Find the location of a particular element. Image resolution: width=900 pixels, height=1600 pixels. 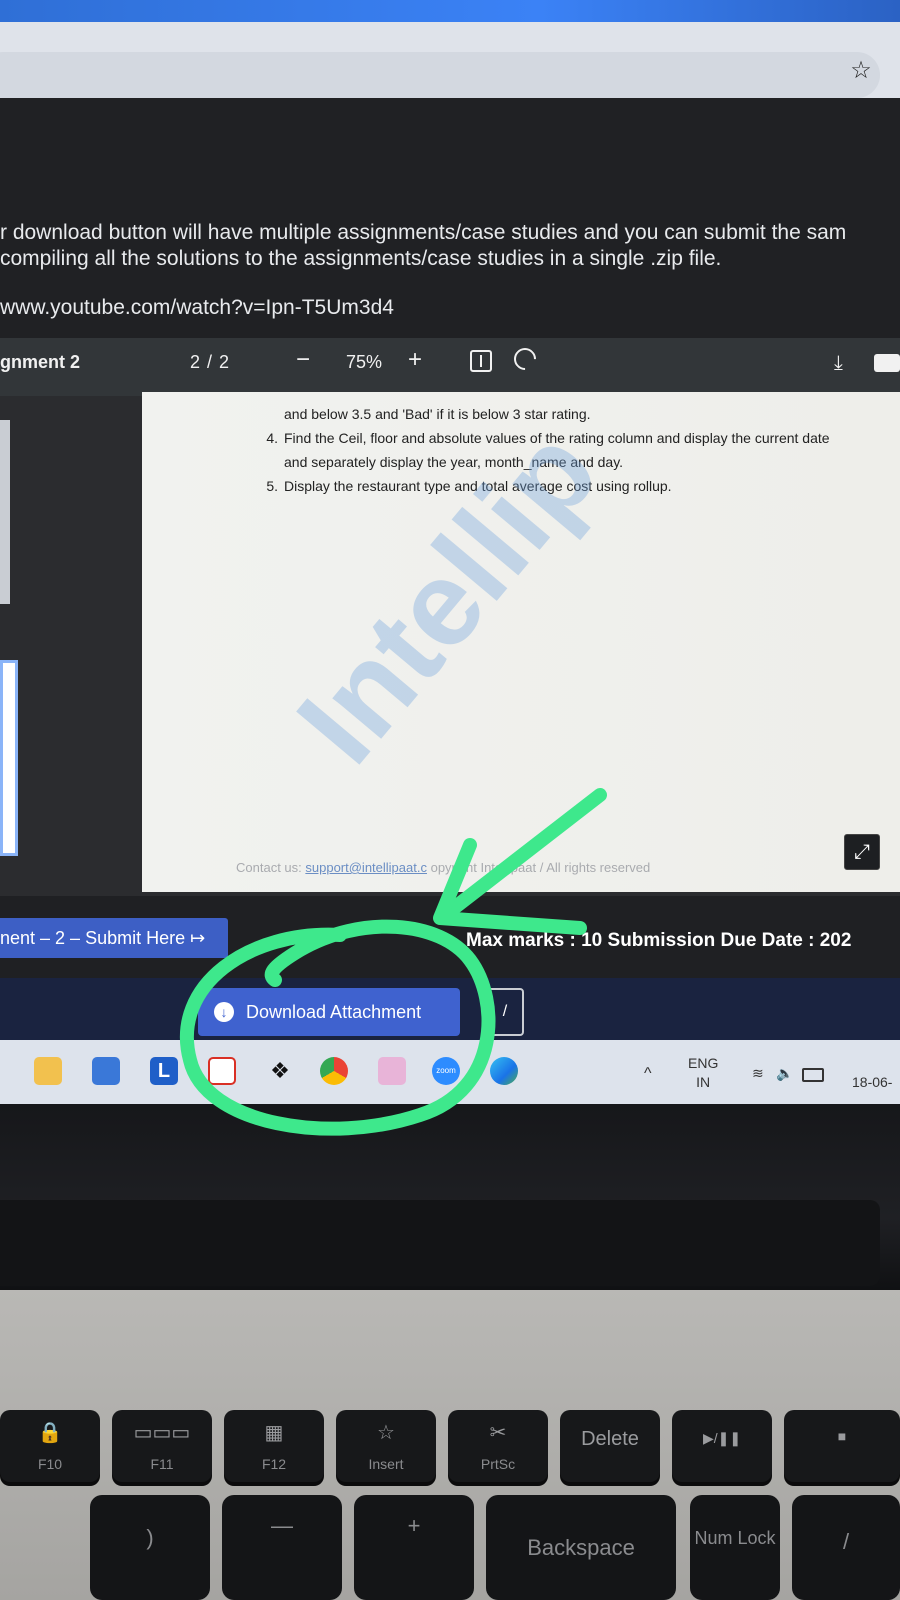

annotation-circle is located at coordinates (337, 1027).